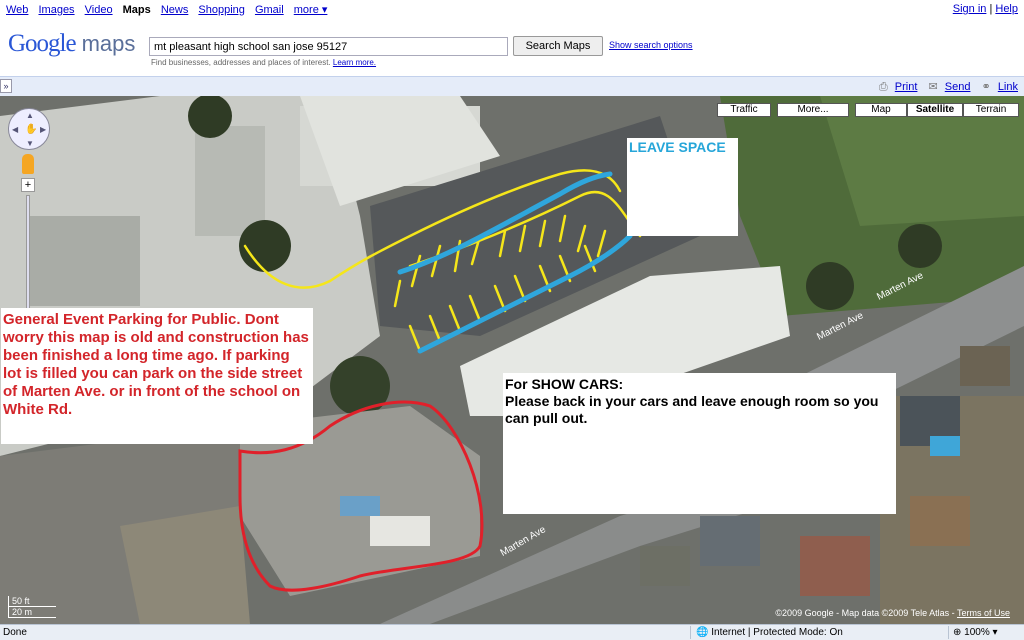 The image size is (1024, 640). What do you see at coordinates (354, 62) in the screenshot?
I see `learn-more-link: Learn more.` at bounding box center [354, 62].